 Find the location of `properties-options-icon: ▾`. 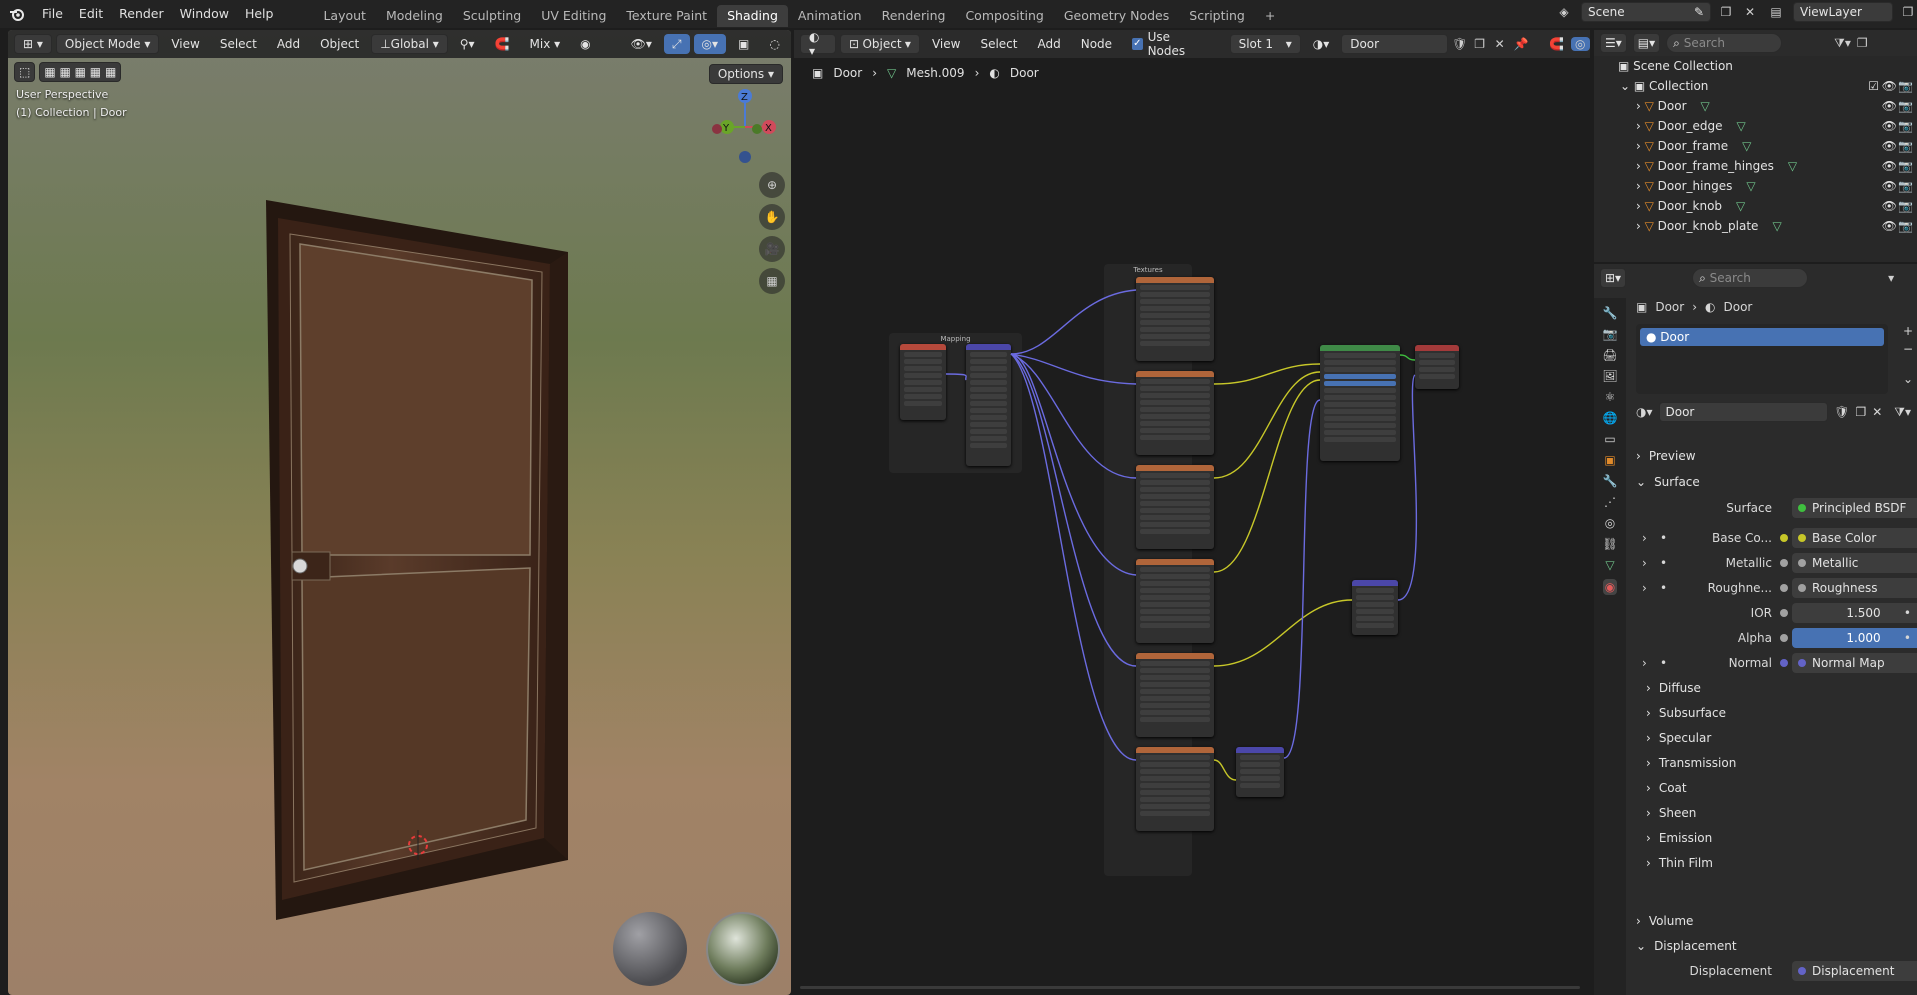

properties-options-icon: ▾ is located at coordinates (1891, 278).